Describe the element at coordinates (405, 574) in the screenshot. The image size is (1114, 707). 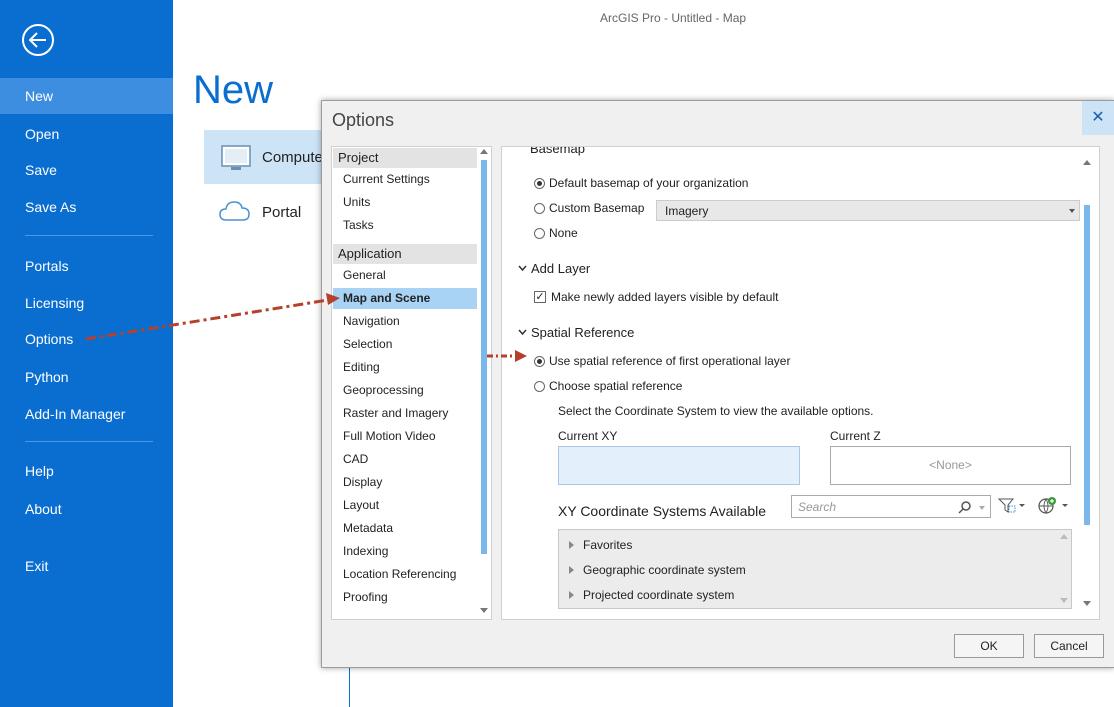
I see `category-location-referencing: Location Referencing` at that location.